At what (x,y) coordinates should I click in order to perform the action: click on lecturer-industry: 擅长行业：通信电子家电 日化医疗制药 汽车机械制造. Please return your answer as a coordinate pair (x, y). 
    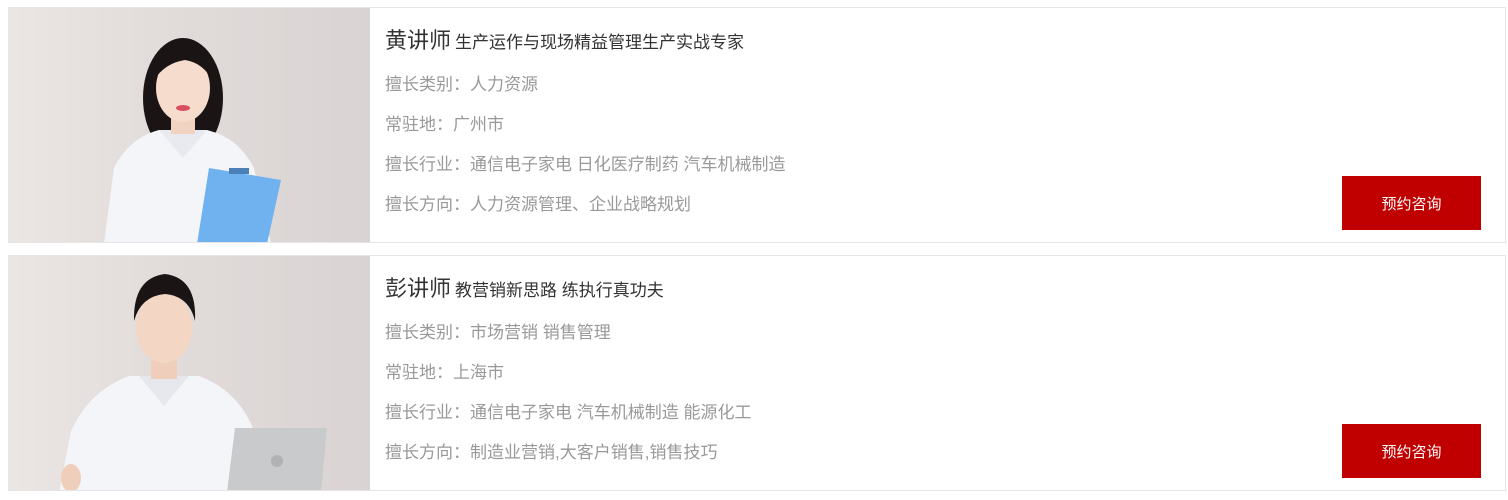
    Looking at the image, I should click on (585, 164).